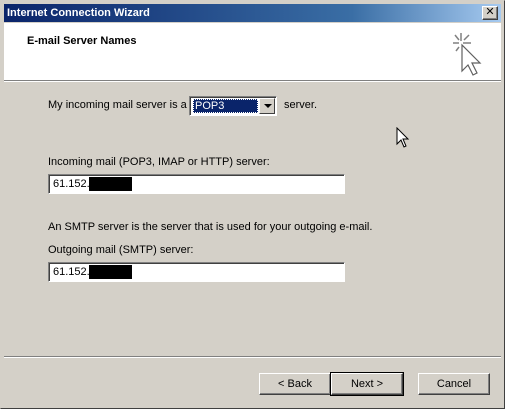 The image size is (505, 409). Describe the element at coordinates (225, 106) in the screenshot. I see `incoming-server-type-value: POP3` at that location.